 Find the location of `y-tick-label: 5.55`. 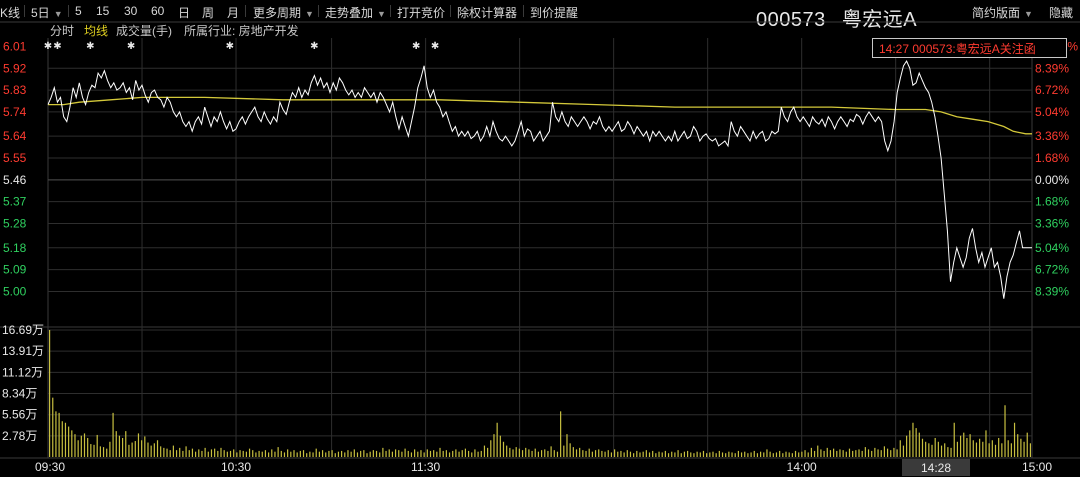

y-tick-label: 5.55 is located at coordinates (15, 158).